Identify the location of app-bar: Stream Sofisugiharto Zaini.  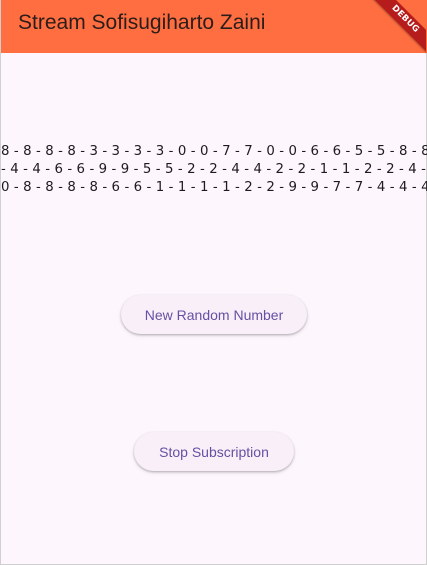
(214, 26).